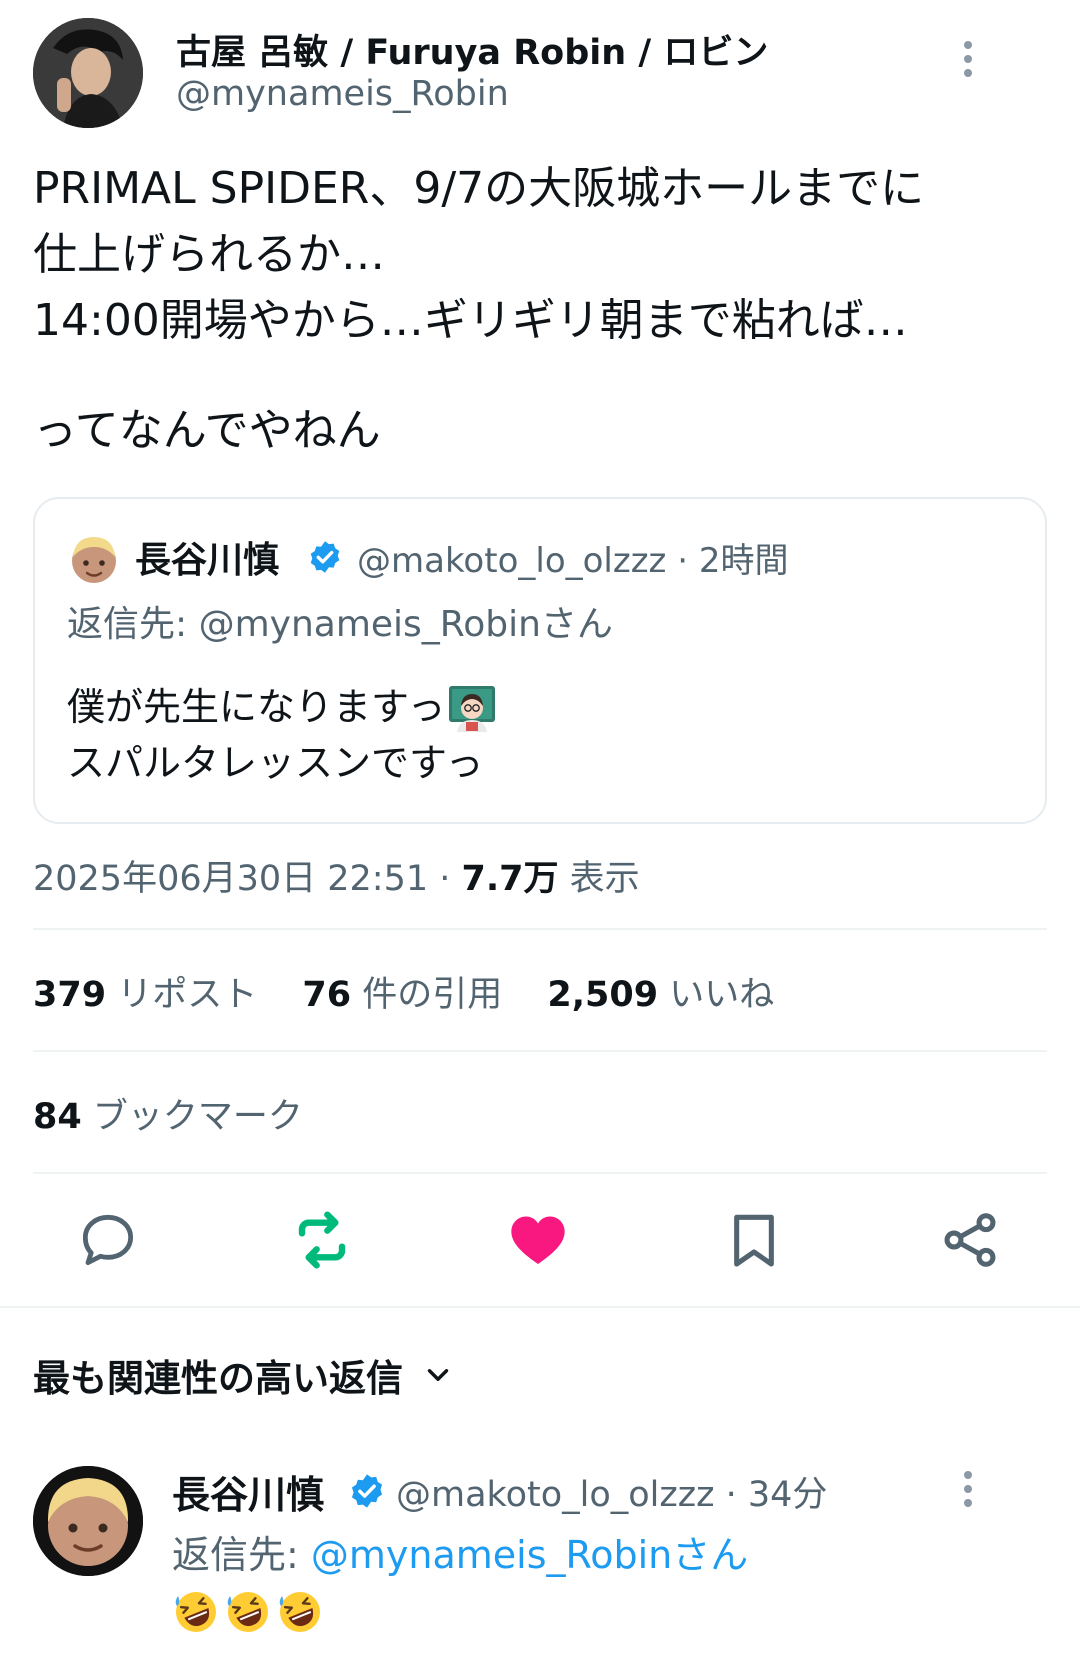  What do you see at coordinates (716, 995) in the screenshot?
I see `like-label: いいね` at bounding box center [716, 995].